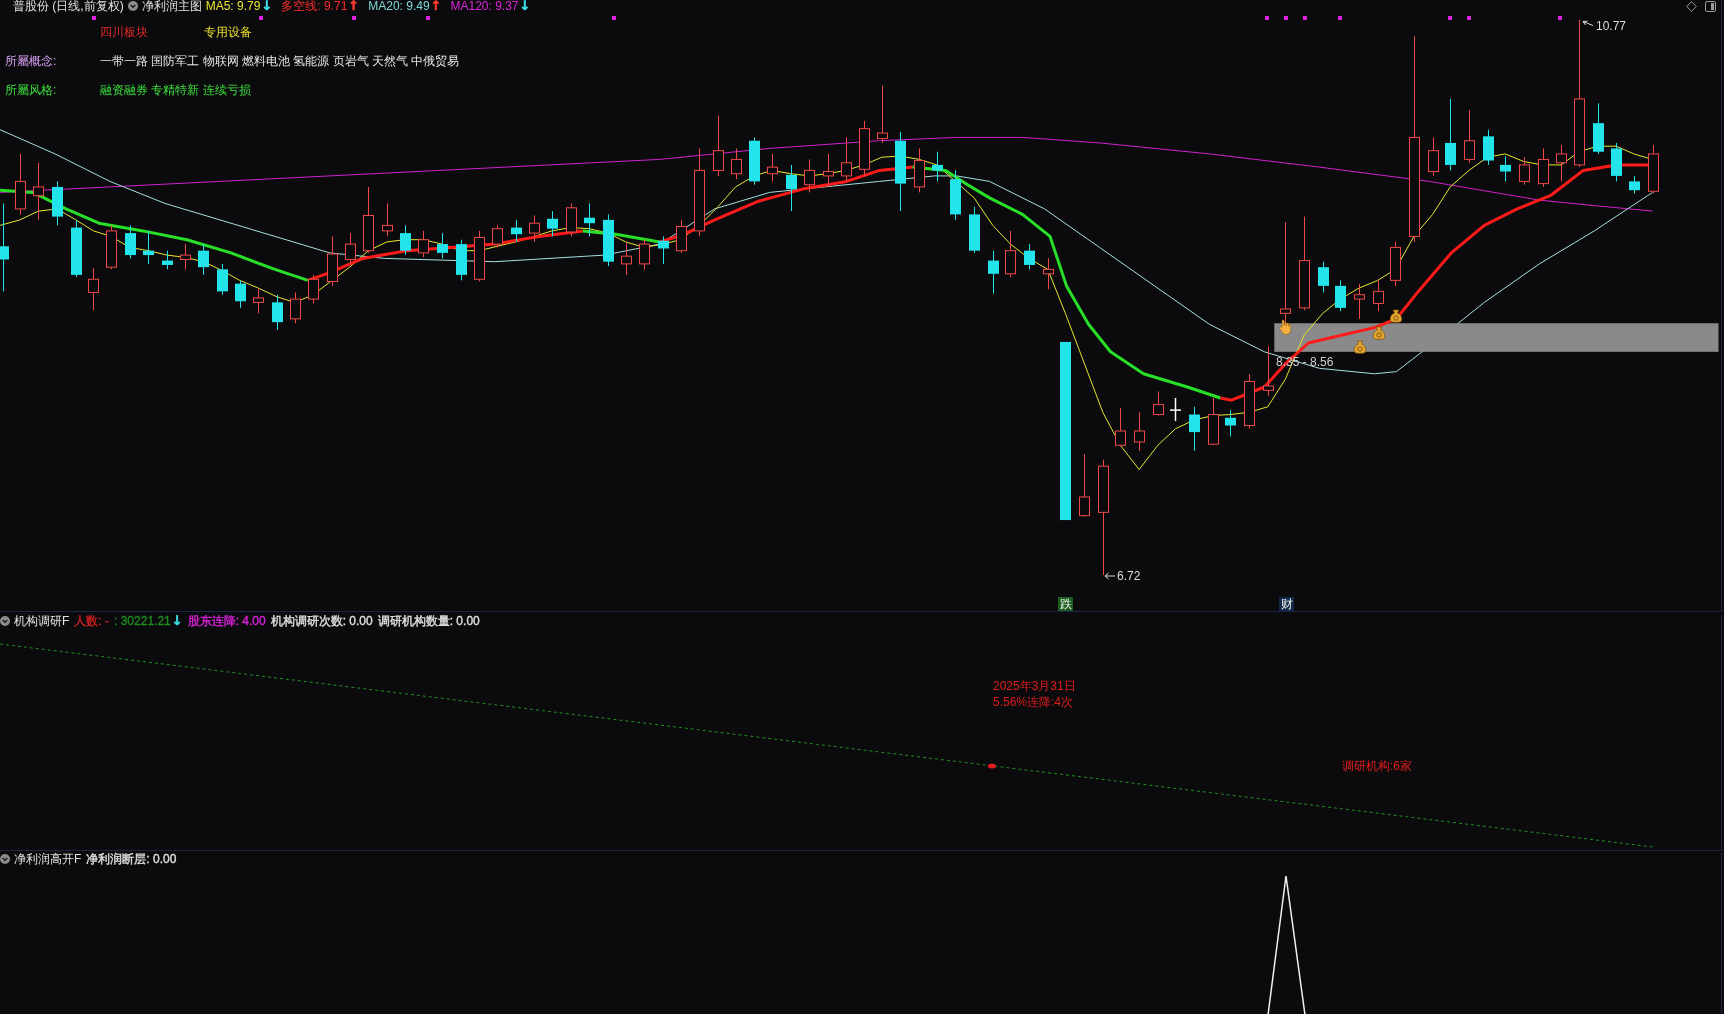 The width and height of the screenshot is (1724, 1014). Describe the element at coordinates (1065, 604) in the screenshot. I see `event-badge: 跌` at that location.